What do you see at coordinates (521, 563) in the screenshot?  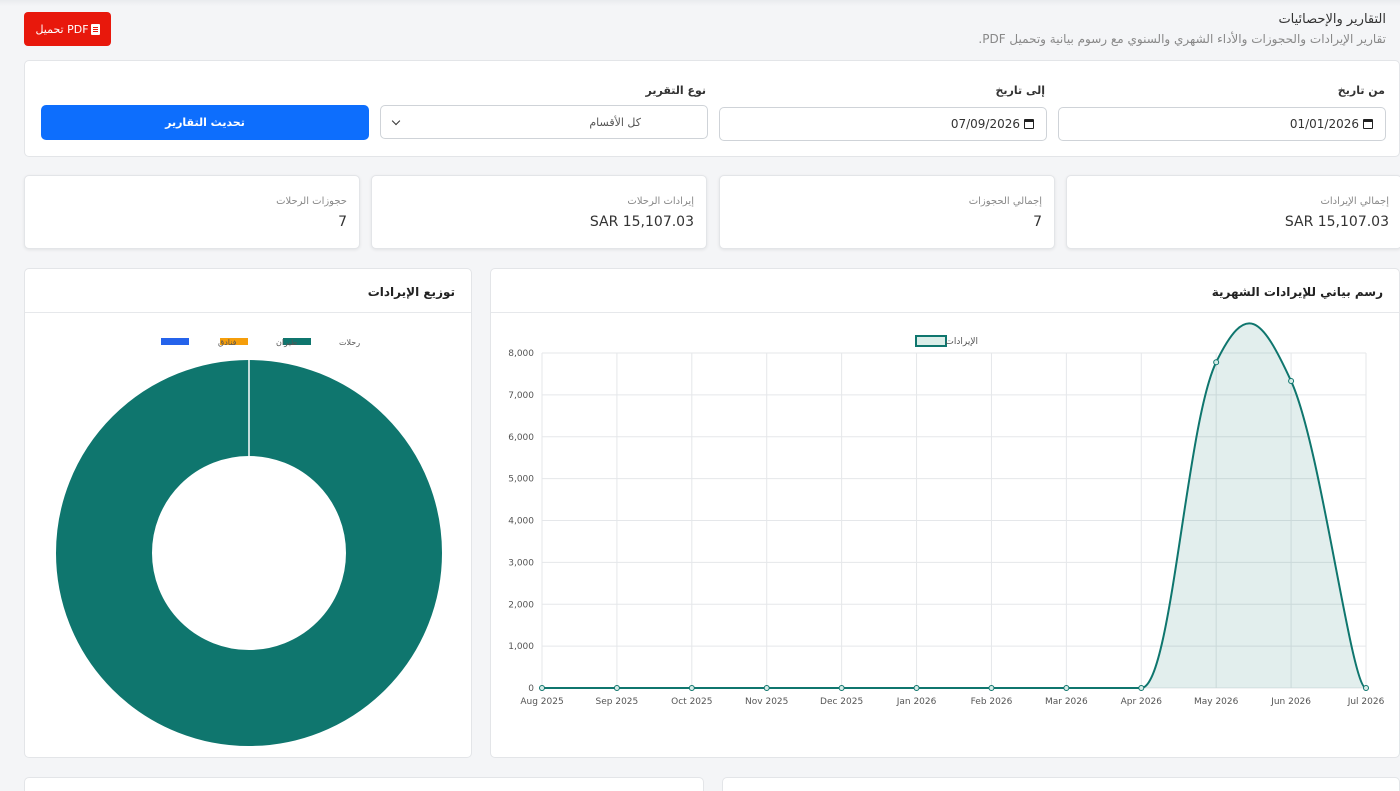 I see `y-tick-label: 3,000` at bounding box center [521, 563].